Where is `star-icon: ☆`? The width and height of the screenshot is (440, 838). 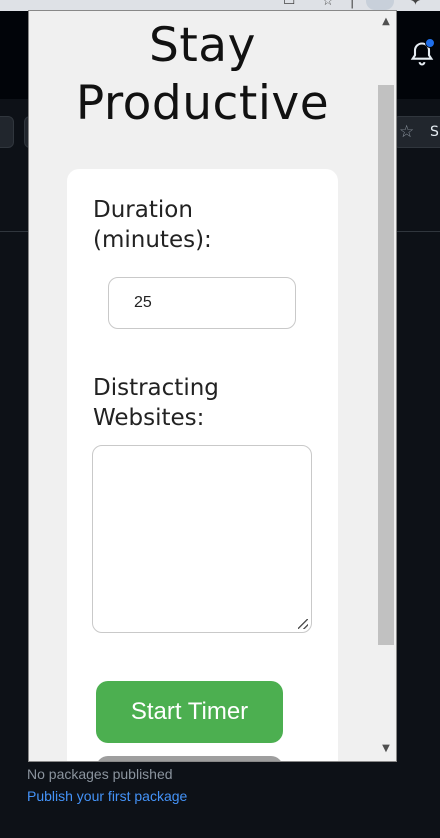
star-icon: ☆ is located at coordinates (407, 132).